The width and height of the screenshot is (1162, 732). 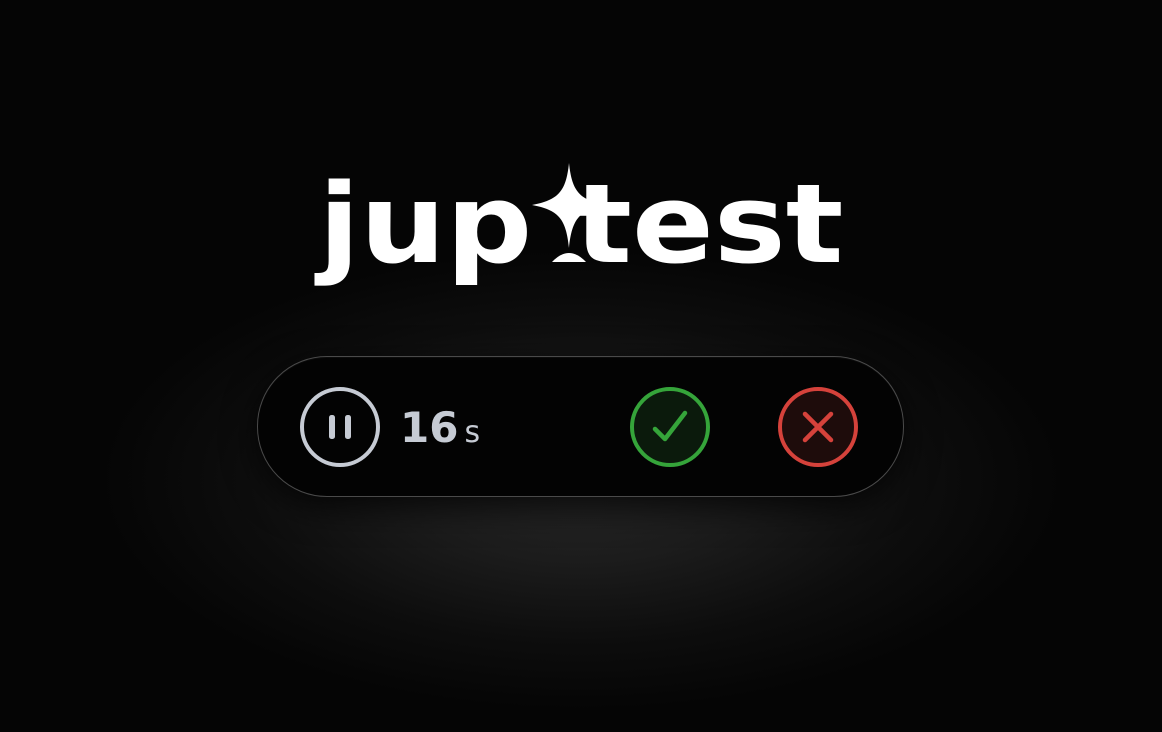 I want to click on timer-unit: s, so click(x=472, y=432).